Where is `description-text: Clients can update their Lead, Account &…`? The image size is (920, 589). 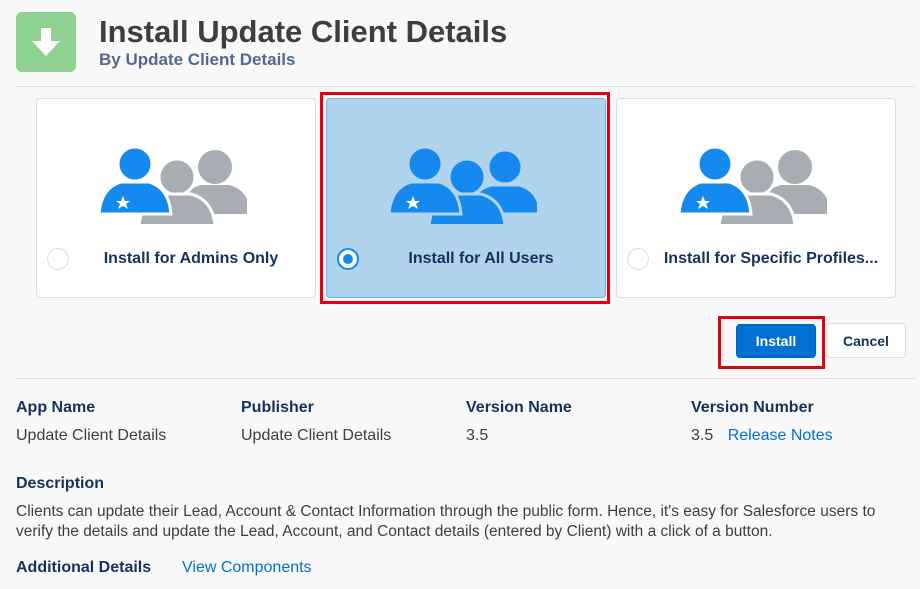 description-text: Clients can update their Lead, Account &… is located at coordinates (446, 521).